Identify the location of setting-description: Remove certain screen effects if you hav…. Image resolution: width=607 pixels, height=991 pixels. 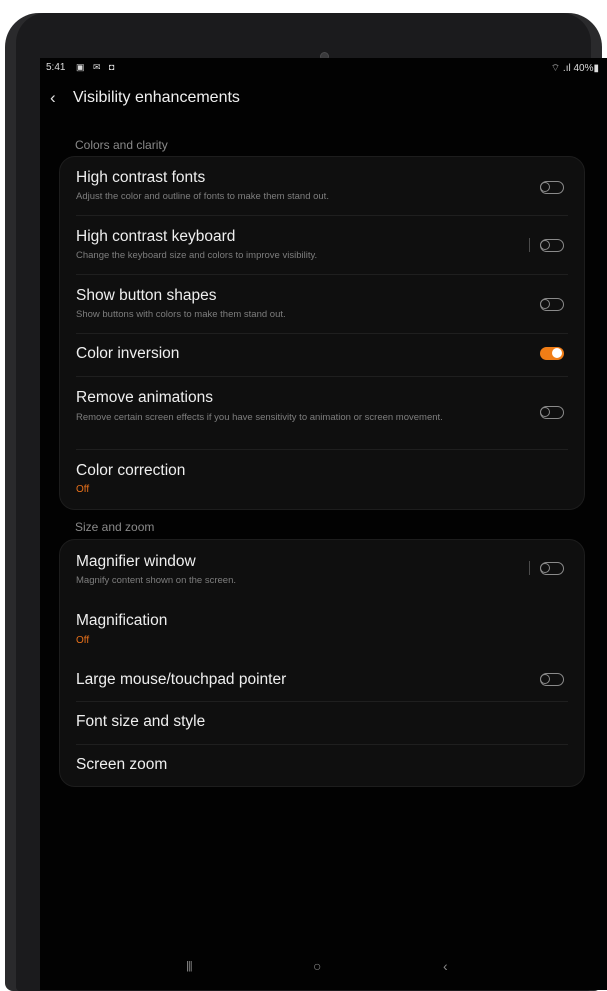
(259, 417).